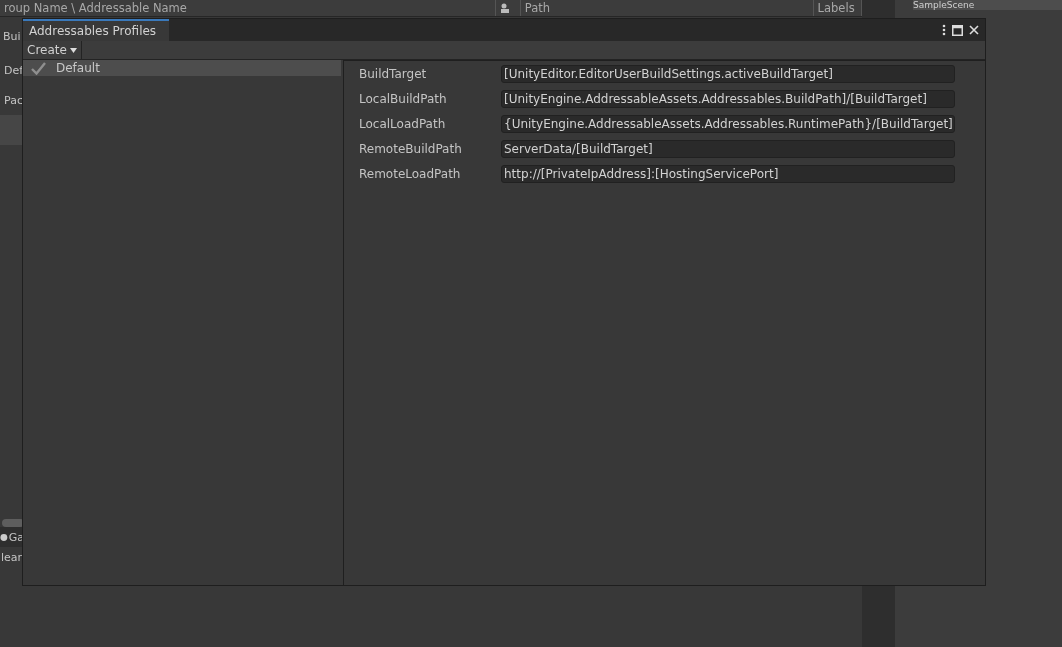 This screenshot has width=1062, height=647. What do you see at coordinates (837, 8) in the screenshot?
I see `column-header: Labels` at bounding box center [837, 8].